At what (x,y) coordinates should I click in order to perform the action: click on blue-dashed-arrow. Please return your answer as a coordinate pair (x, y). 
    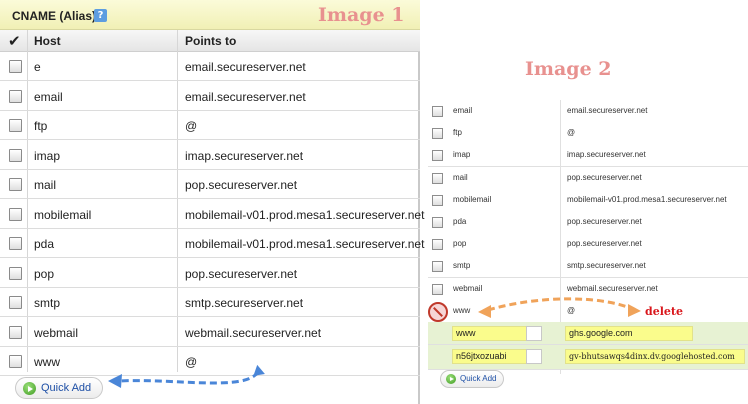
    Looking at the image, I should click on (188, 378).